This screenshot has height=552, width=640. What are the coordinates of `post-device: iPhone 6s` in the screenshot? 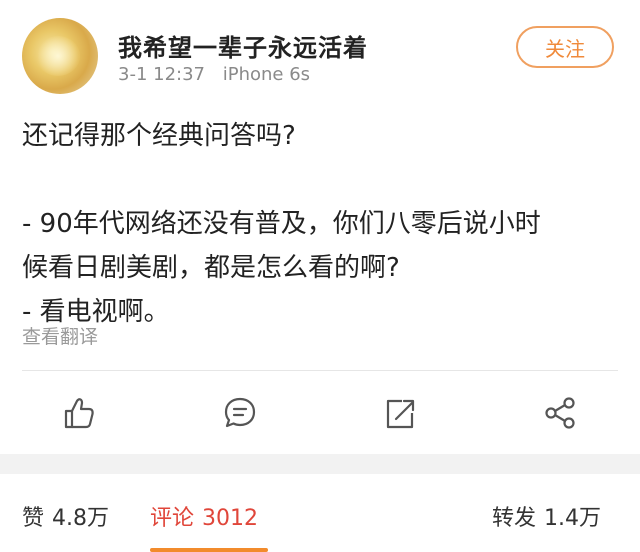 It's located at (266, 74).